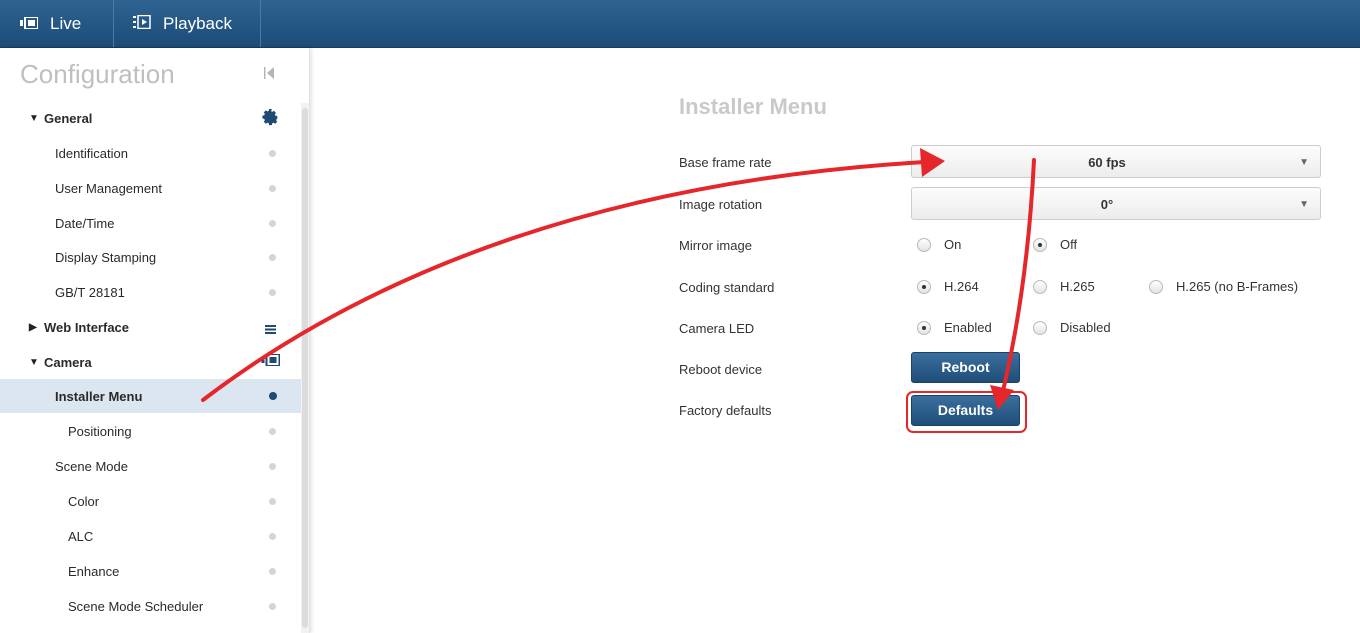 Image resolution: width=1360 pixels, height=633 pixels. Describe the element at coordinates (91, 466) in the screenshot. I see `sidebar-item-label: Scene Mode` at that location.